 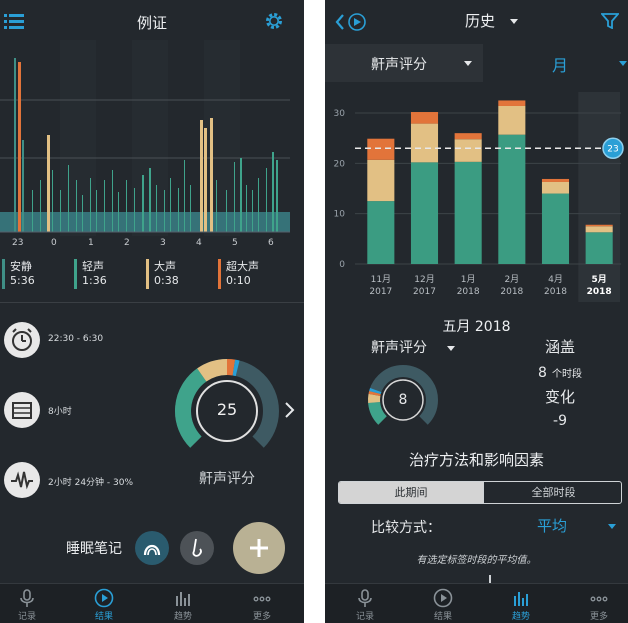 What do you see at coordinates (271, 243) in the screenshot?
I see `hour-tick: 6` at bounding box center [271, 243].